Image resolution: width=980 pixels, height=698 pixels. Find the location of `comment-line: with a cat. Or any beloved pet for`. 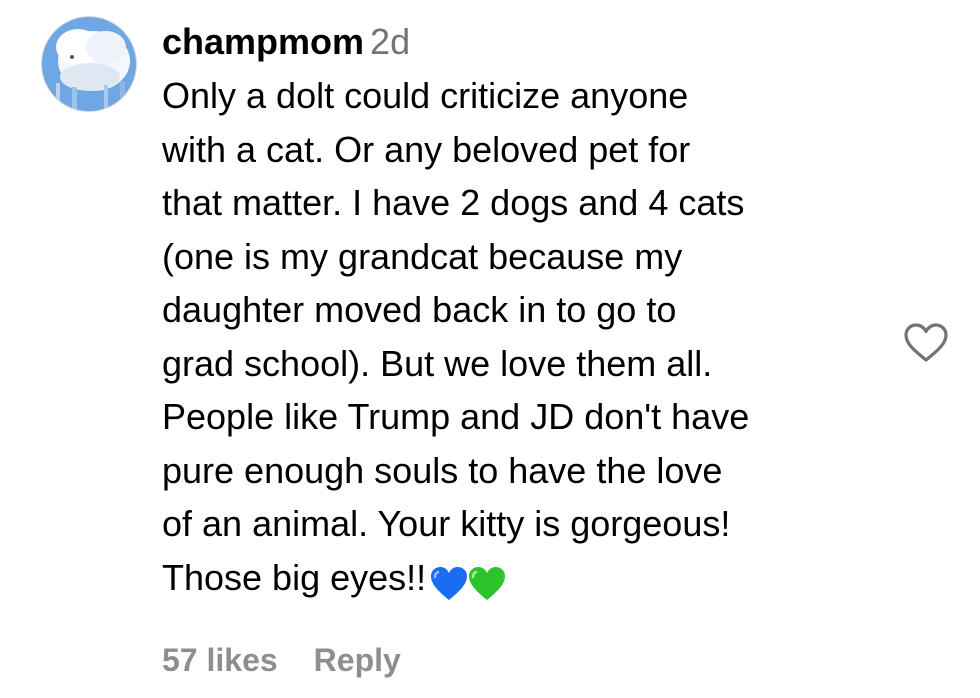

comment-line: with a cat. Or any beloved pet for is located at coordinates (426, 149).